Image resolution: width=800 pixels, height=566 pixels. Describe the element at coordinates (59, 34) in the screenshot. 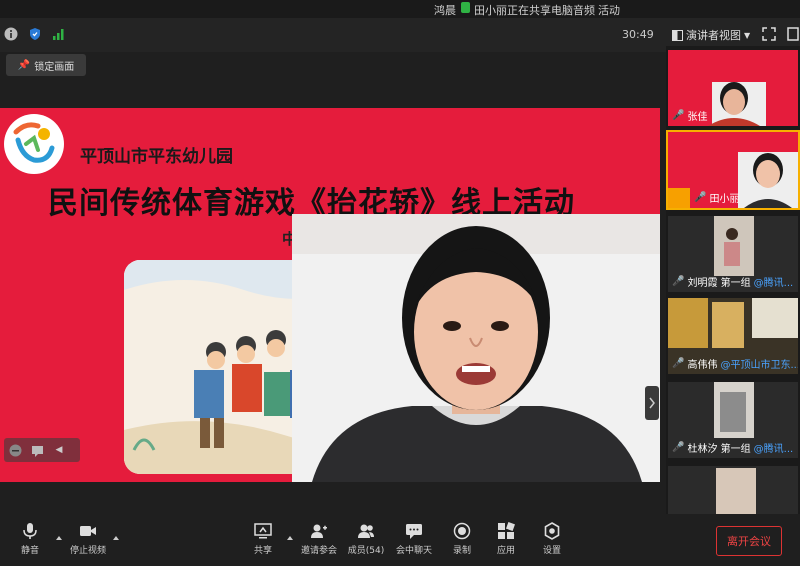

I see `signal-icon` at that location.